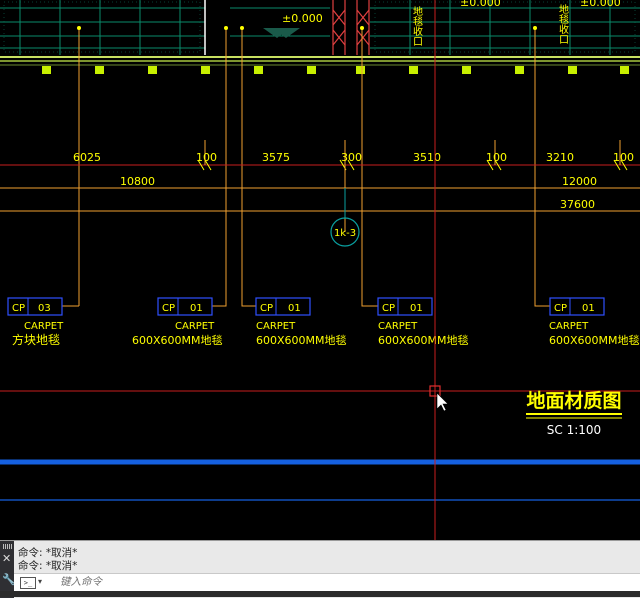  What do you see at coordinates (480, 4) in the screenshot?
I see `elevation-label-2: ±0.000` at bounding box center [480, 4].